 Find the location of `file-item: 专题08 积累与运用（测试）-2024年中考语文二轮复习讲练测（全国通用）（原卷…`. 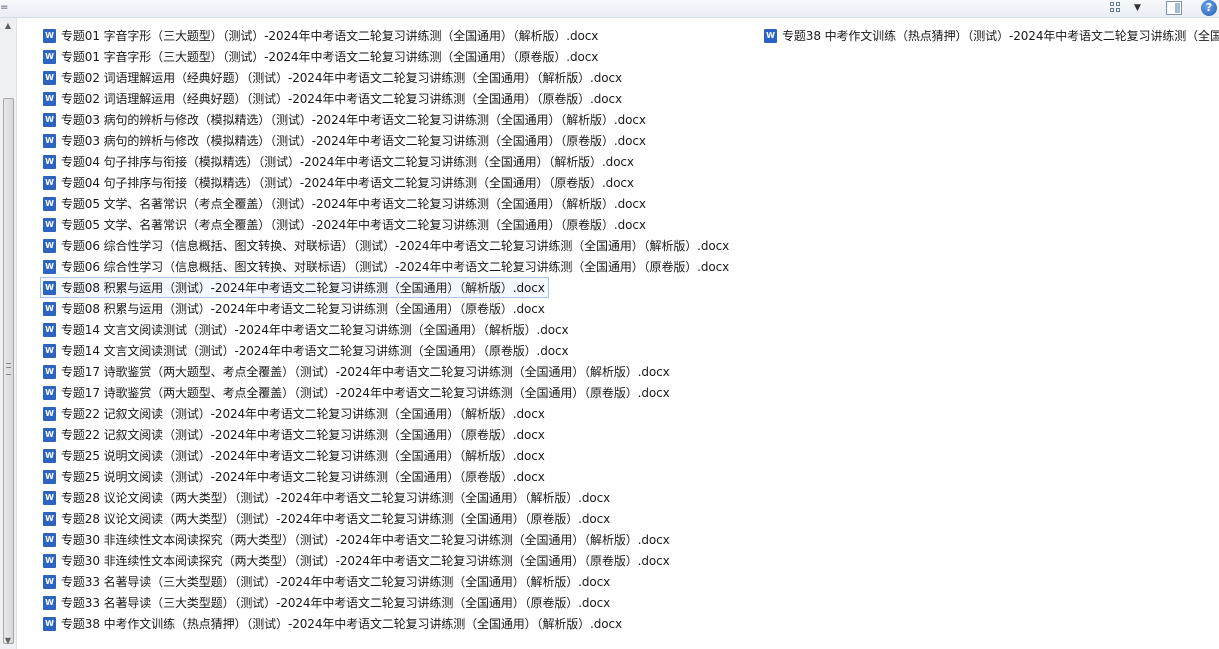

file-item: 专题08 积累与运用（测试）-2024年中考语文二轮复习讲练测（全国通用）（原卷… is located at coordinates (400, 308).